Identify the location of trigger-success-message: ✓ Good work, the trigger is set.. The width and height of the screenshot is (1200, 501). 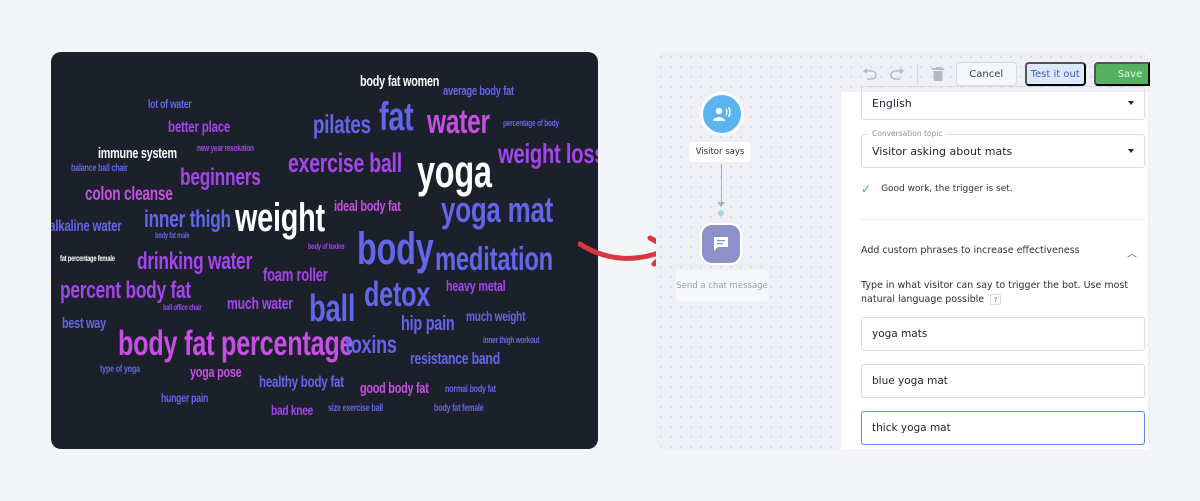
(937, 189).